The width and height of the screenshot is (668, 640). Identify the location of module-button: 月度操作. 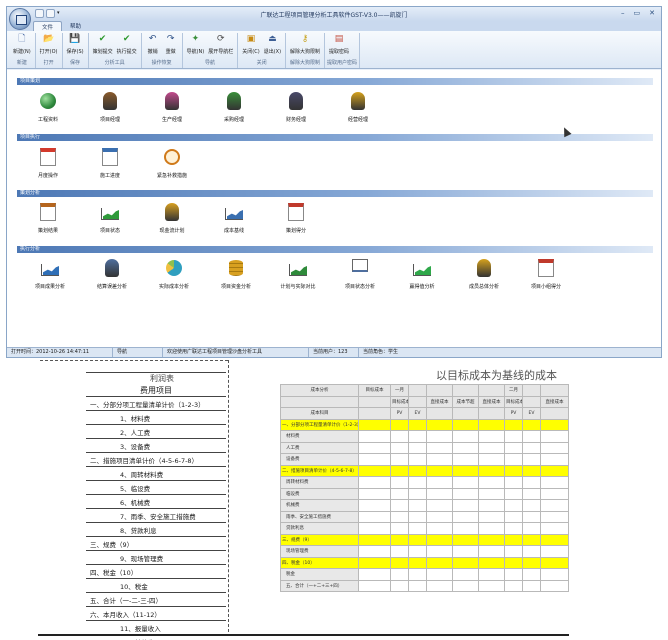
(48, 162).